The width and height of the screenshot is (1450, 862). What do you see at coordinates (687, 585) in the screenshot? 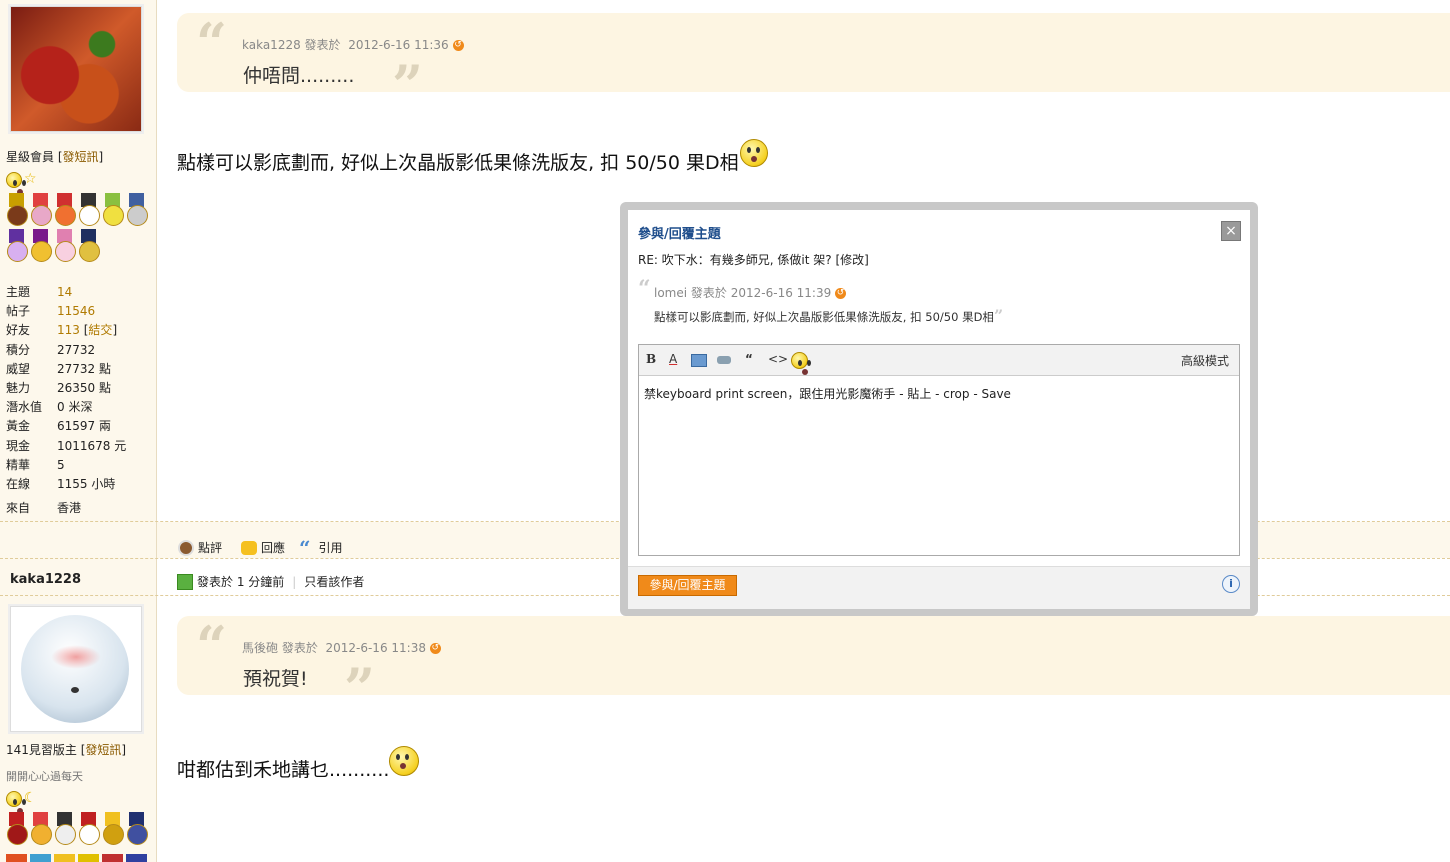
I see `submit-reply-button: 參與/回覆主題` at bounding box center [687, 585].